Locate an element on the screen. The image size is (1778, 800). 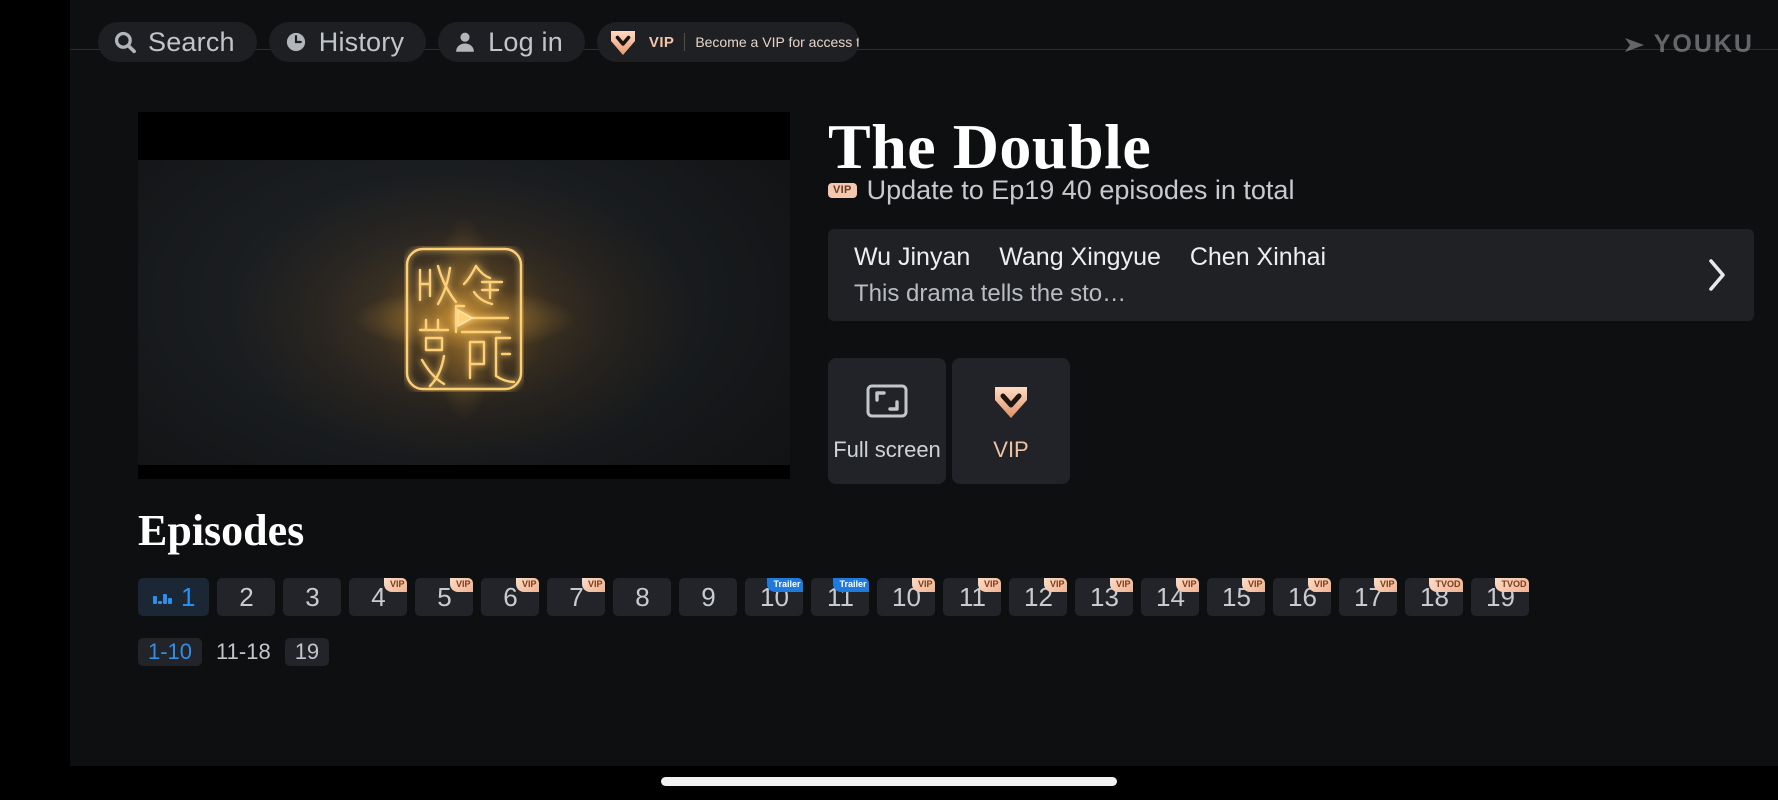
episode-button: 2 is located at coordinates (246, 597).